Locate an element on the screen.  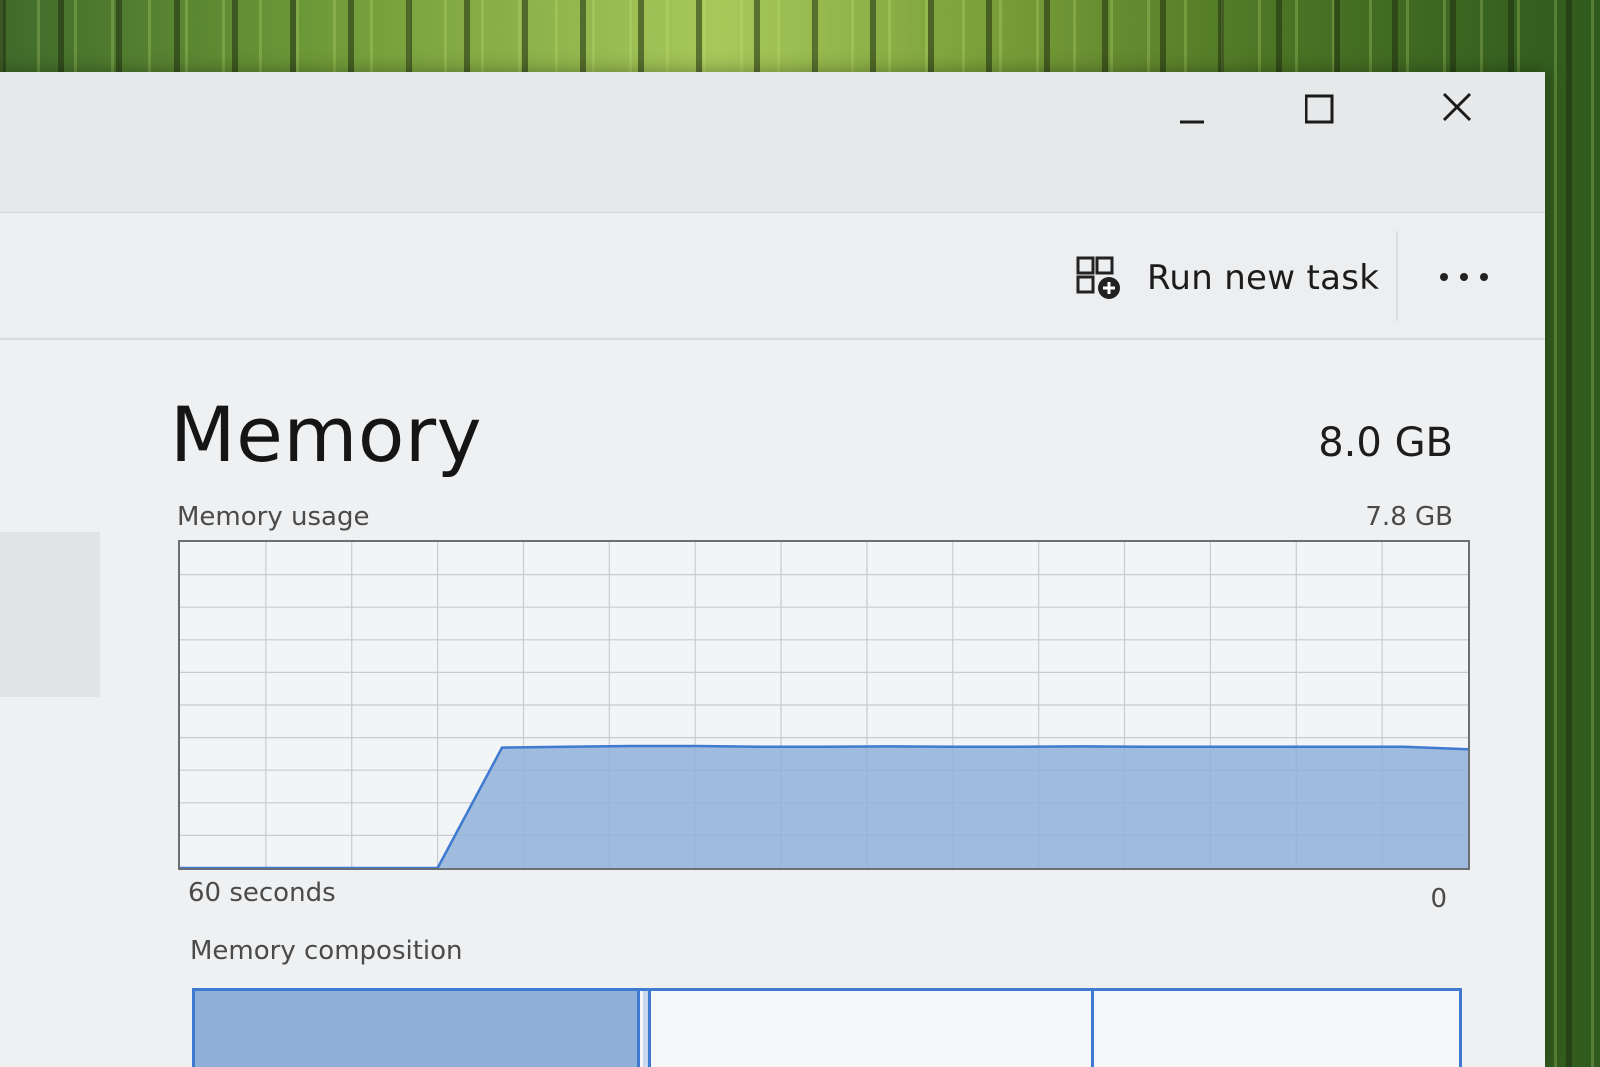
title-bar is located at coordinates (772, 142).